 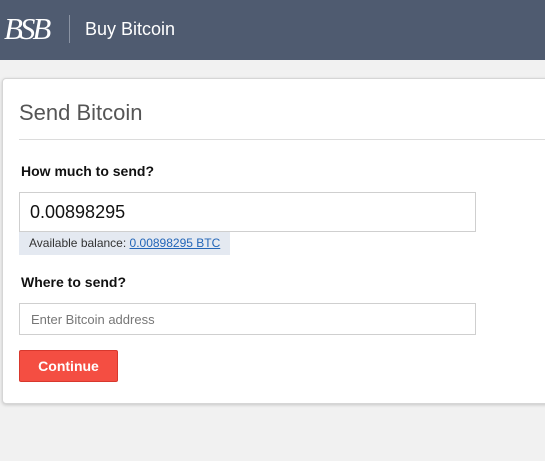 What do you see at coordinates (247, 319) in the screenshot?
I see `bitcoin-address-input` at bounding box center [247, 319].